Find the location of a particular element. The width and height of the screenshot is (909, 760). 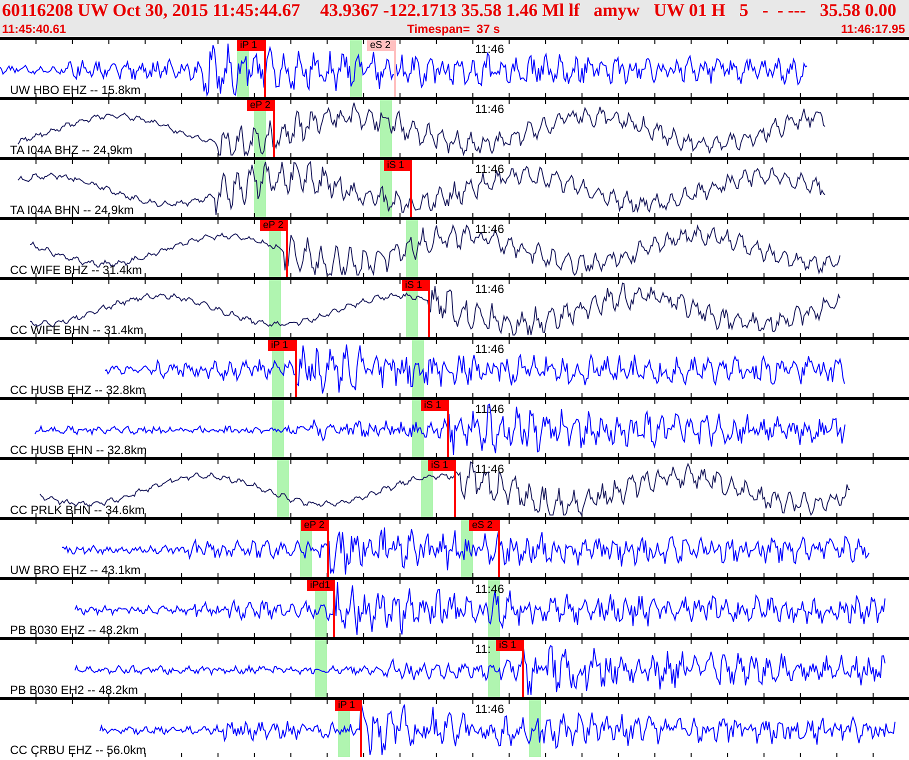

station-label: CC HUSB EHN -- 32.8km is located at coordinates (78, 450).